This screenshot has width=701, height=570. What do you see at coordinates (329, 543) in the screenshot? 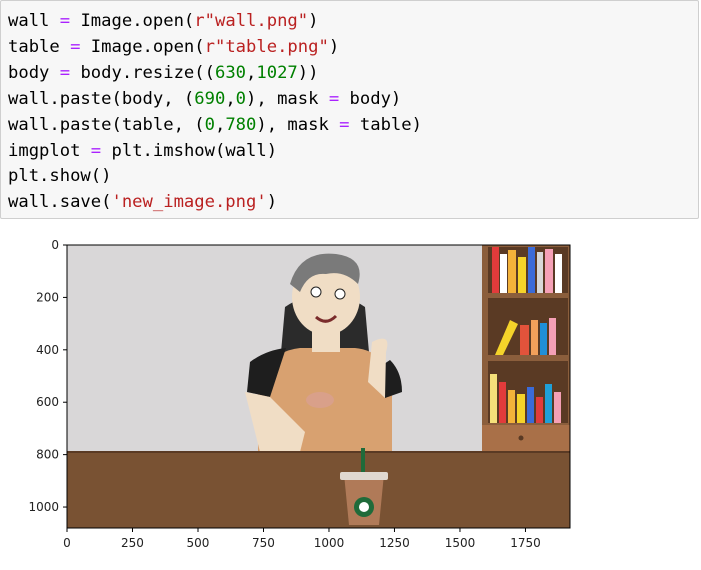
I see `x-tick-label: 1000` at bounding box center [329, 543].